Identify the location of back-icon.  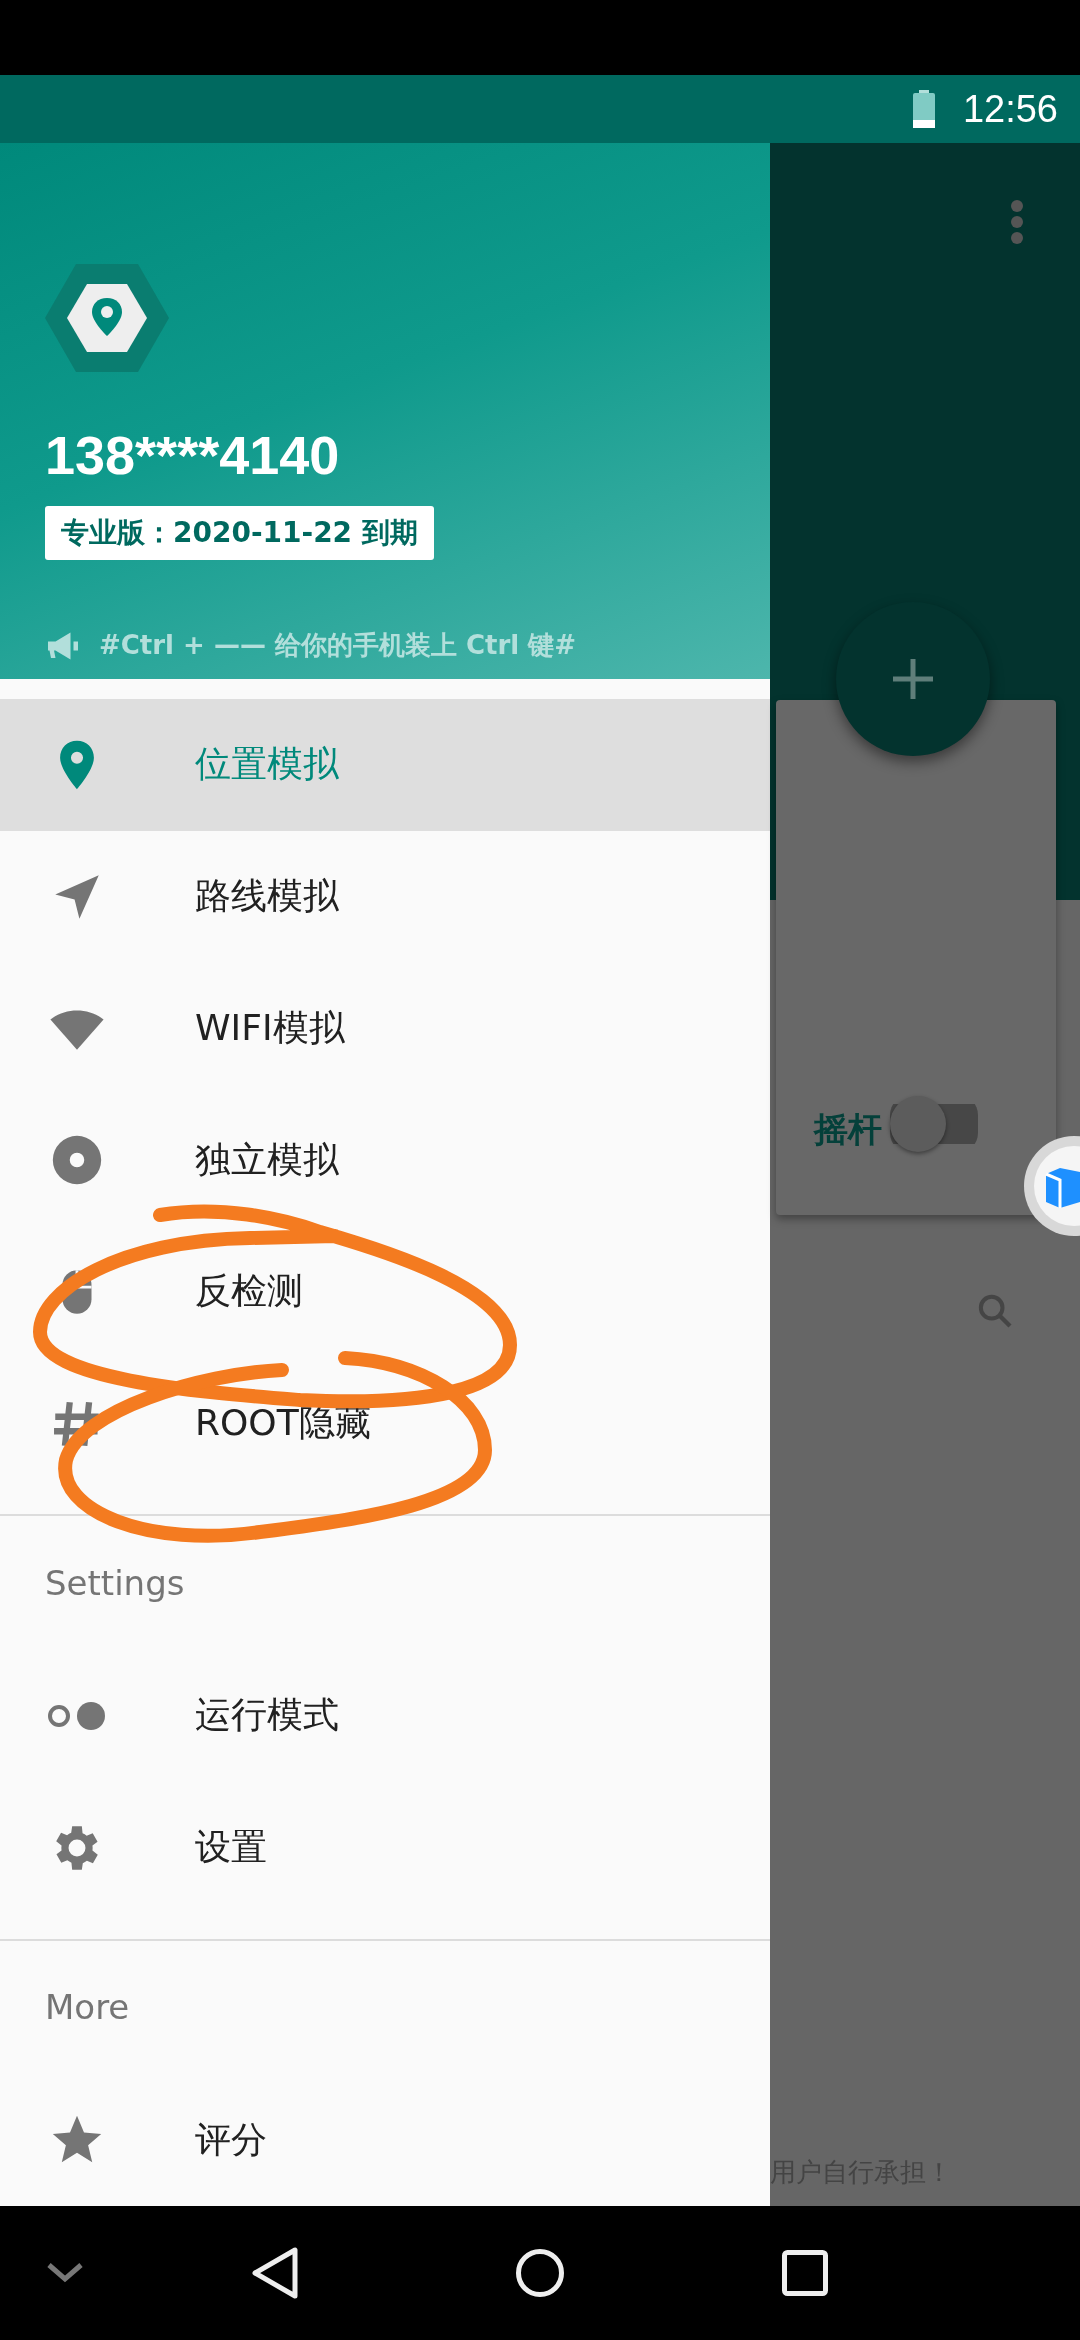
(275, 2273).